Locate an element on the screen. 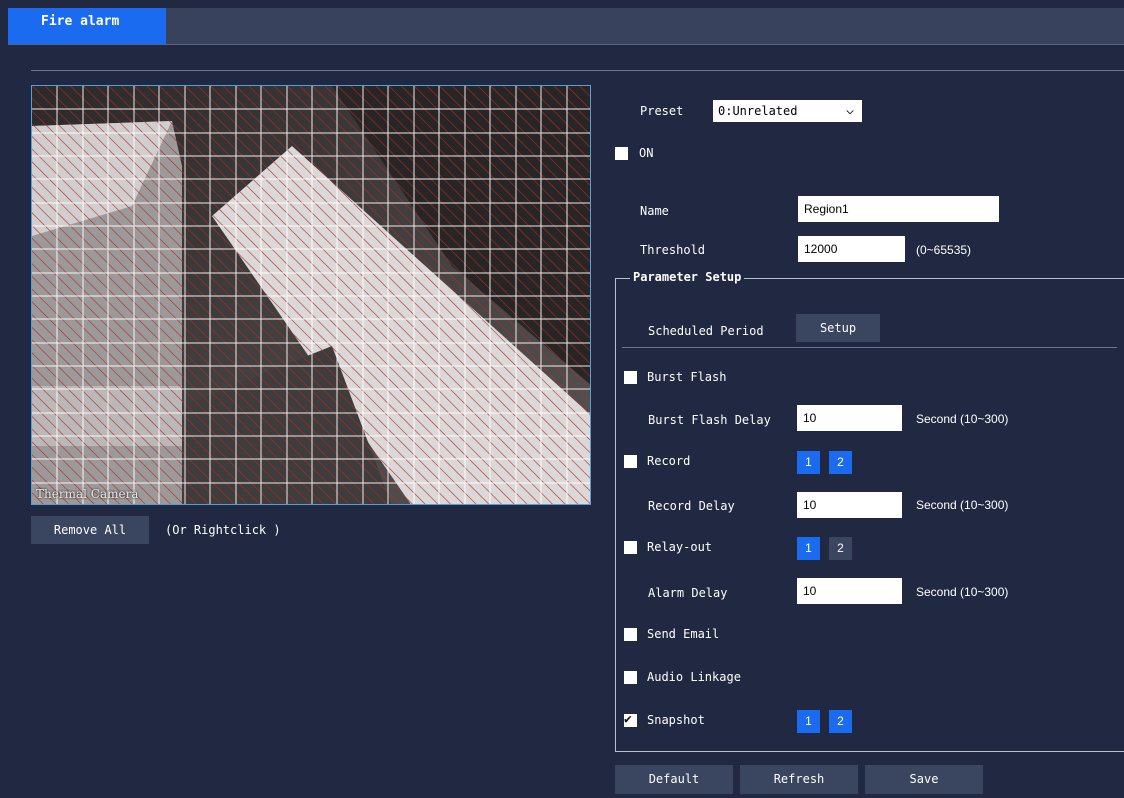 This screenshot has width=1124, height=798. name-field: Region1 is located at coordinates (898, 209).